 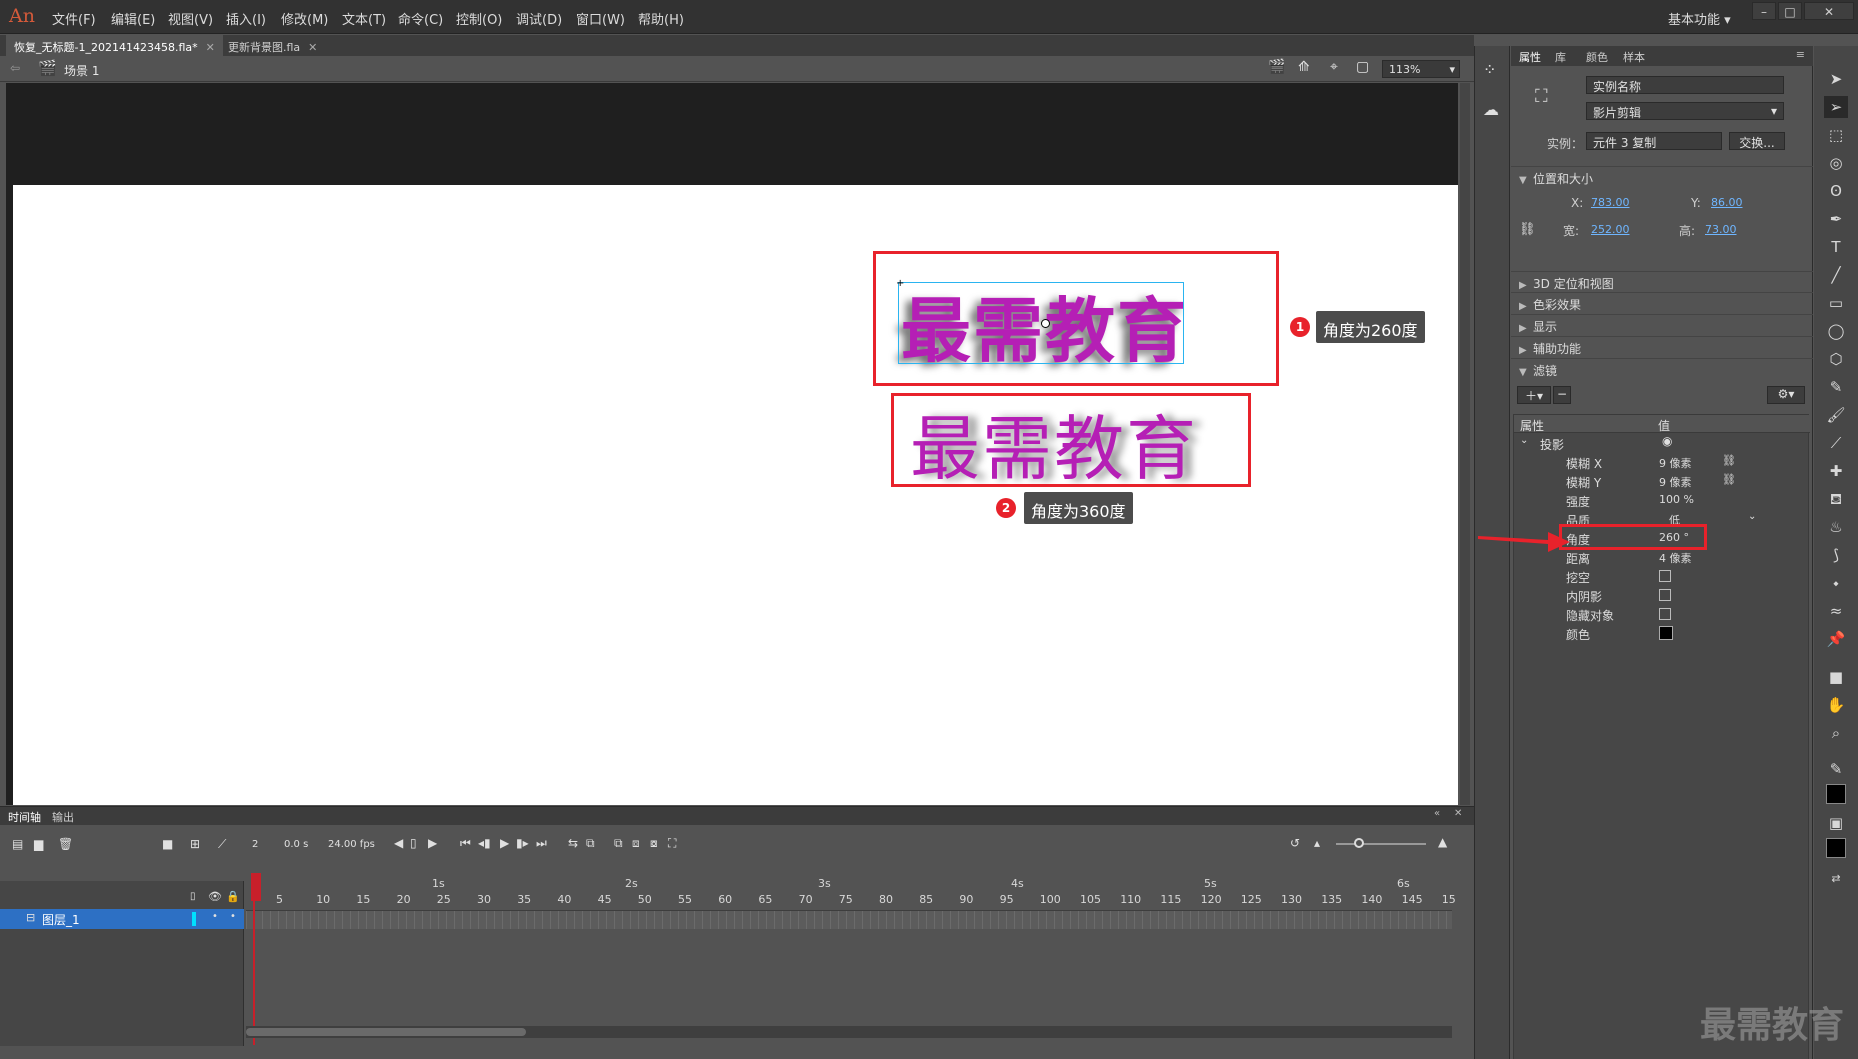 What do you see at coordinates (541, 843) in the screenshot?
I see `last-frame-icon: ⏭` at bounding box center [541, 843].